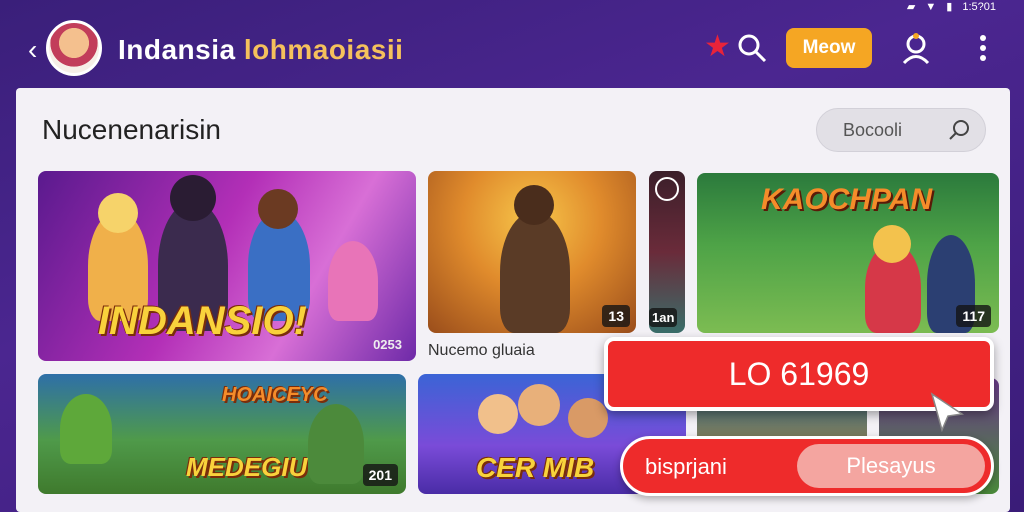  What do you see at coordinates (983, 49) in the screenshot?
I see `more-vert-icon` at bounding box center [983, 49].